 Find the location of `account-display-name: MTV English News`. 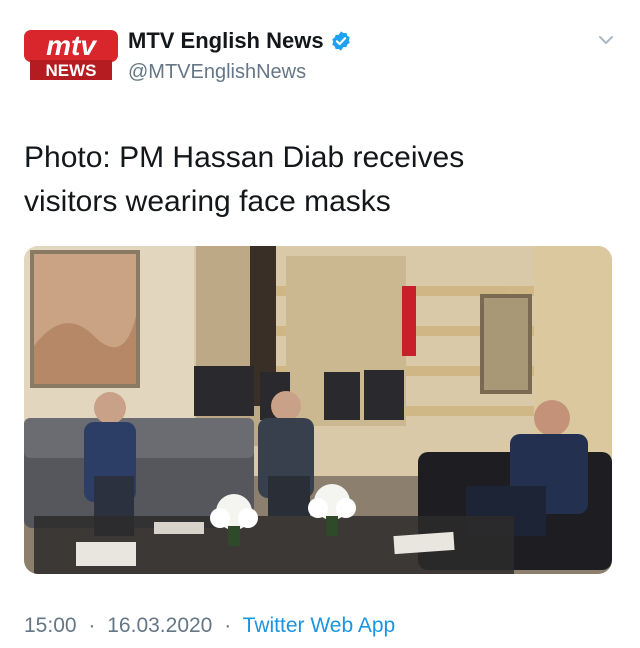

account-display-name: MTV English News is located at coordinates (226, 41).